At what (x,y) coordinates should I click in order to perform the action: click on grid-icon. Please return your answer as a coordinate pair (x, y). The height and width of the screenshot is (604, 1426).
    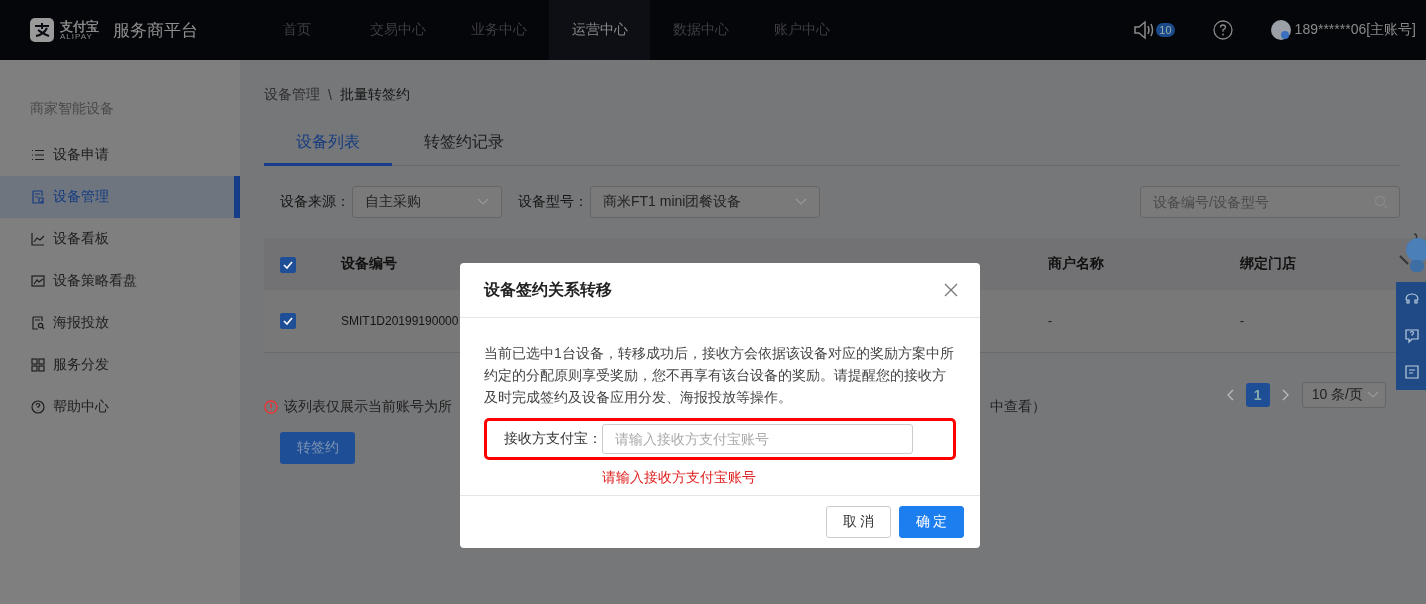
    Looking at the image, I should click on (38, 365).